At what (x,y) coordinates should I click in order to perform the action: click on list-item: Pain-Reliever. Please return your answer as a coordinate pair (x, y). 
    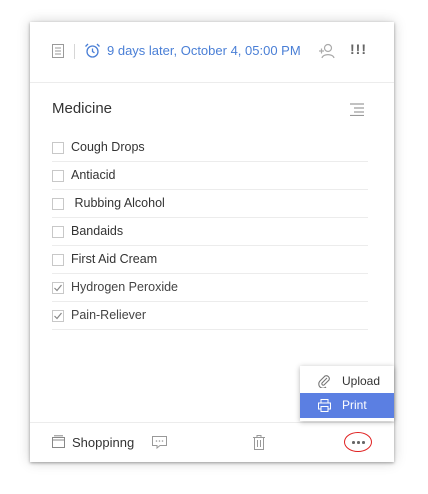
    Looking at the image, I should click on (210, 316).